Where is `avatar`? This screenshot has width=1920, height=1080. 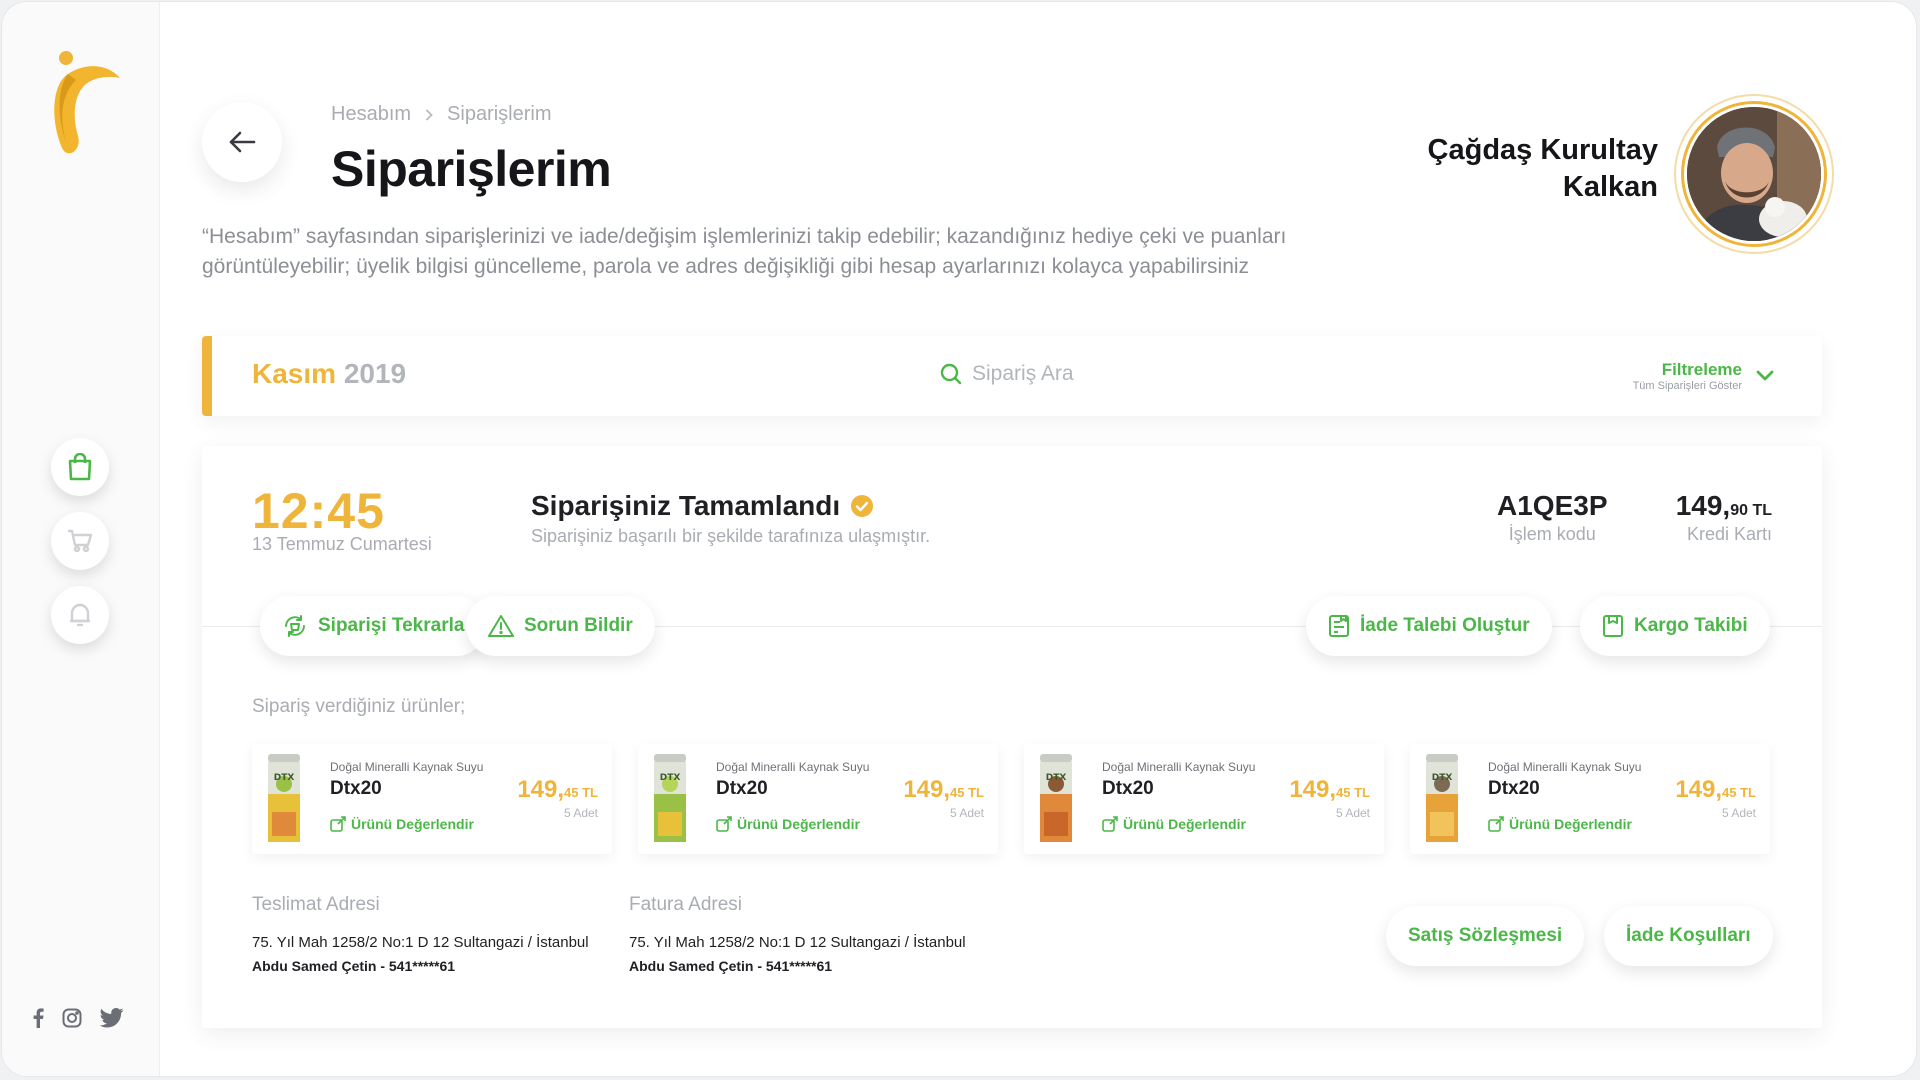
avatar is located at coordinates (1754, 174).